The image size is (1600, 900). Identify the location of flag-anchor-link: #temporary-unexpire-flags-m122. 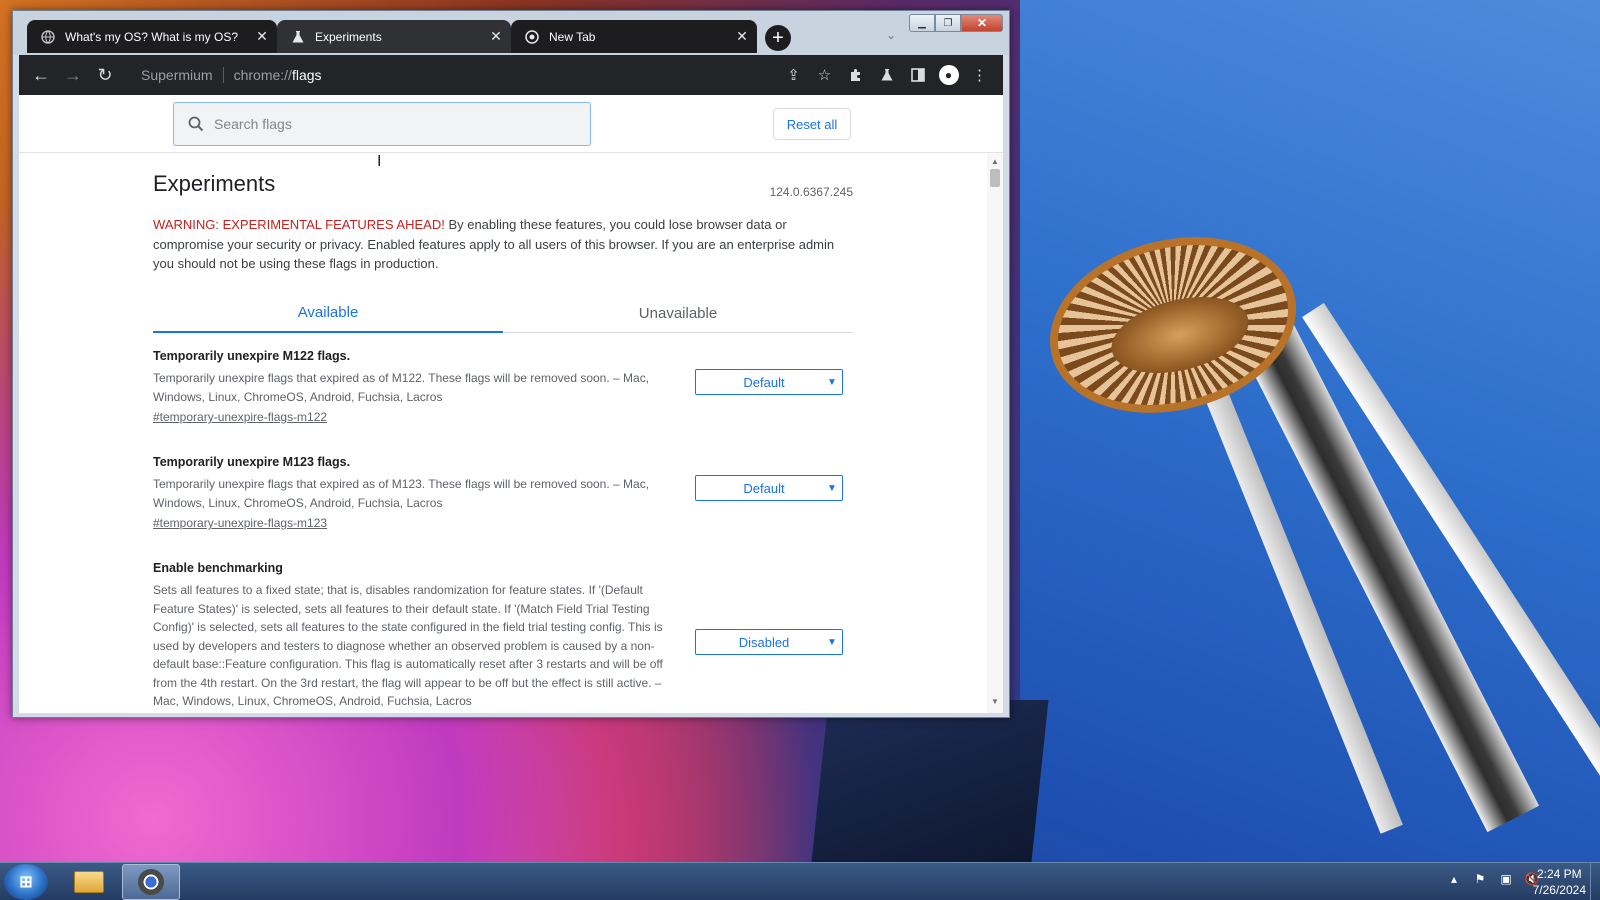
(240, 417).